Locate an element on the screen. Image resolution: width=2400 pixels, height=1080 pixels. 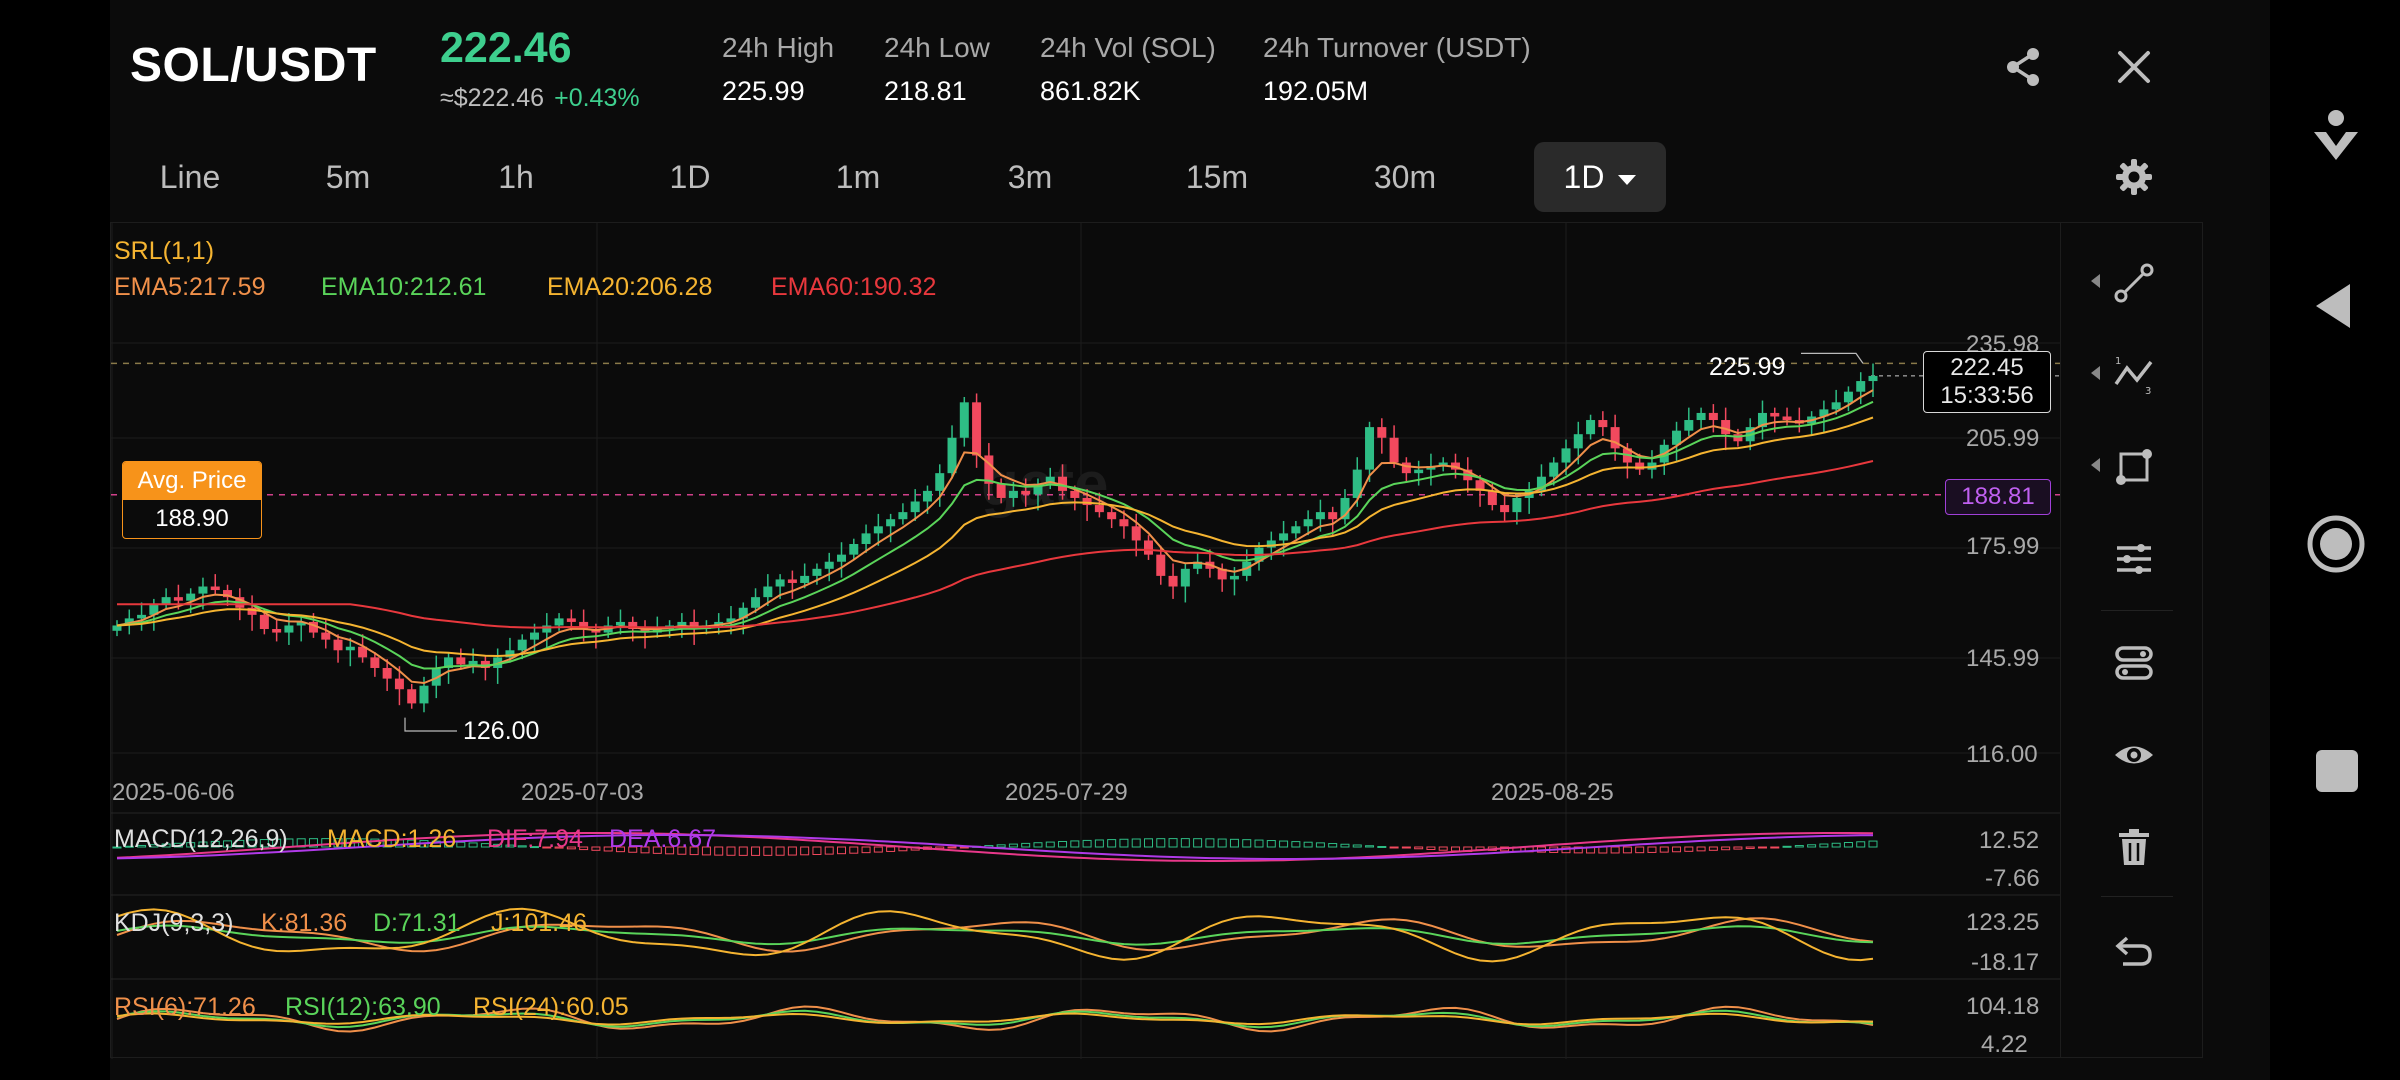
system-nav-bar is located at coordinates (2335, 540).